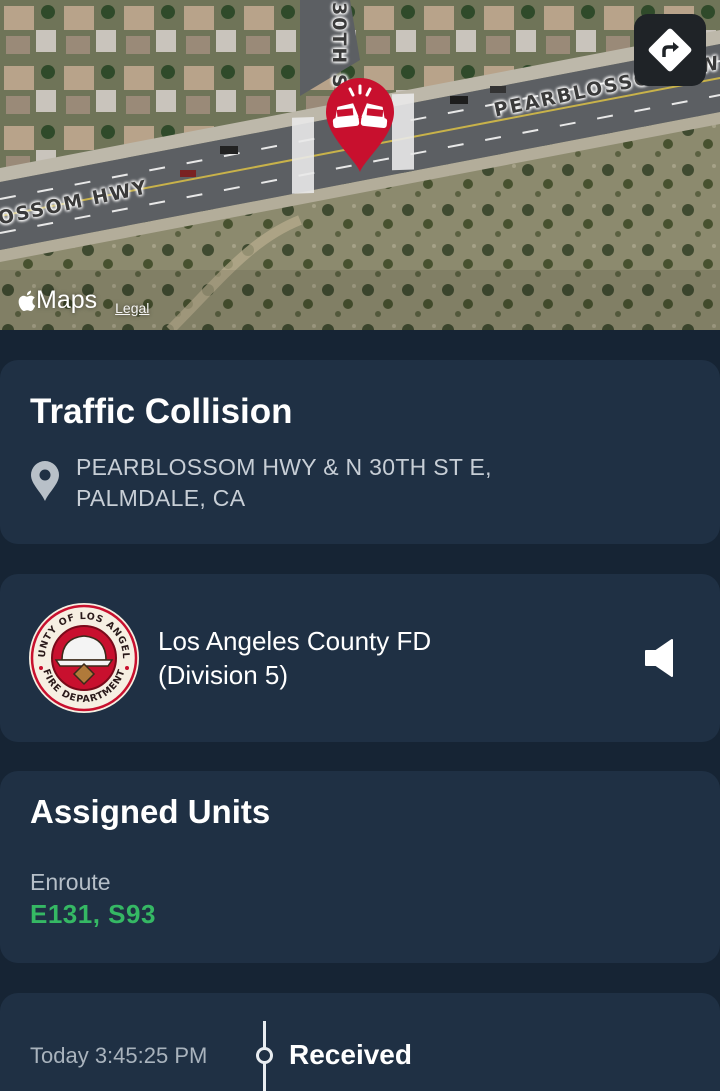  What do you see at coordinates (368, 658) in the screenshot?
I see `agency-name: Los Angeles County FD (Division 5)` at bounding box center [368, 658].